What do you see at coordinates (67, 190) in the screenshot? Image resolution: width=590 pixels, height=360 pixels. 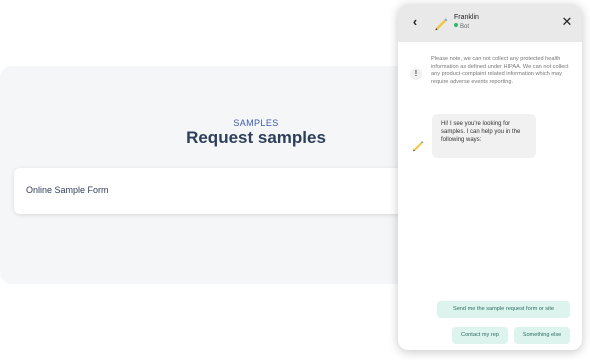 I see `form-card-label: Online Sample Form` at bounding box center [67, 190].